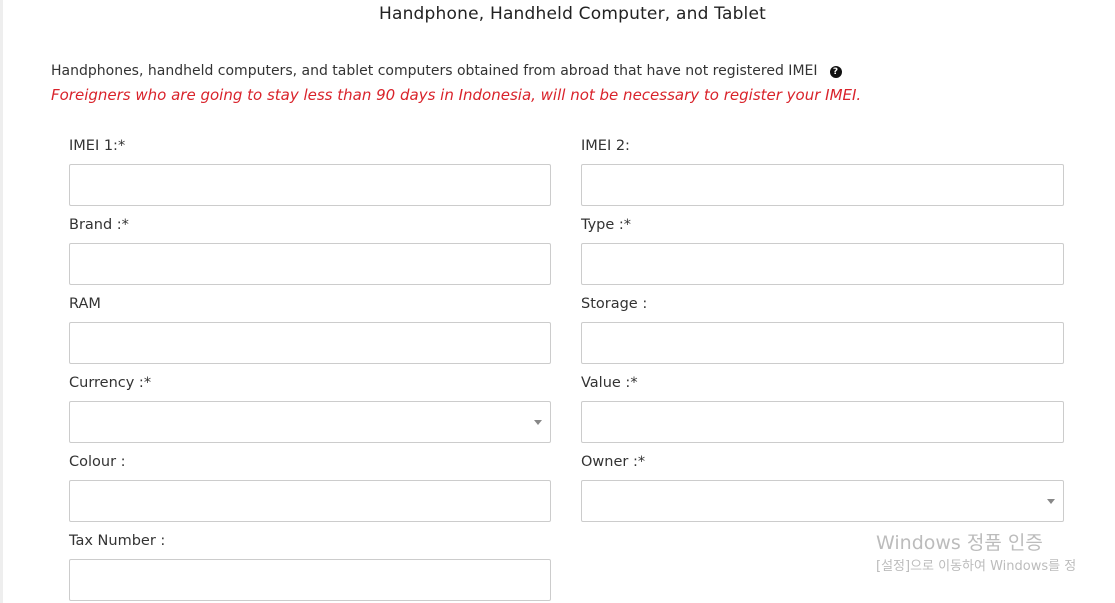 The image size is (1115, 603). What do you see at coordinates (835, 72) in the screenshot?
I see `question-circle-icon: ?` at bounding box center [835, 72].